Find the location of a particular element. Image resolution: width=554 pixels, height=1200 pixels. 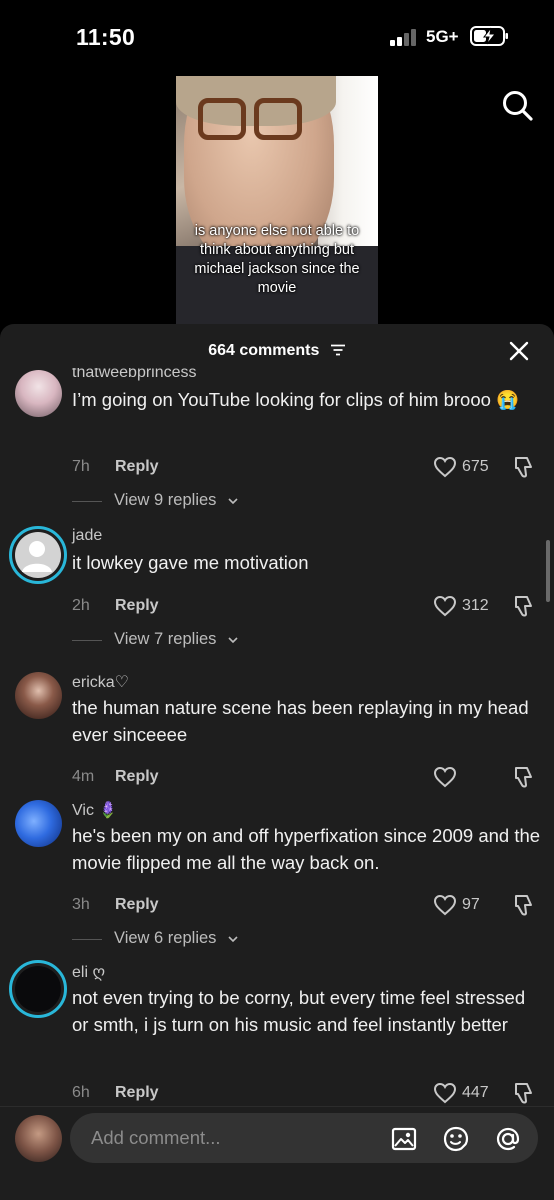

like-count: 312 is located at coordinates (475, 605).